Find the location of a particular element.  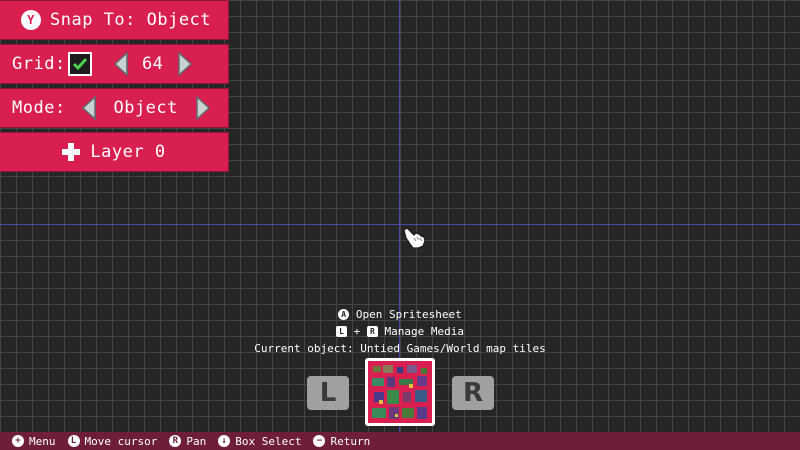

mode-label: Mode: is located at coordinates (39, 108).